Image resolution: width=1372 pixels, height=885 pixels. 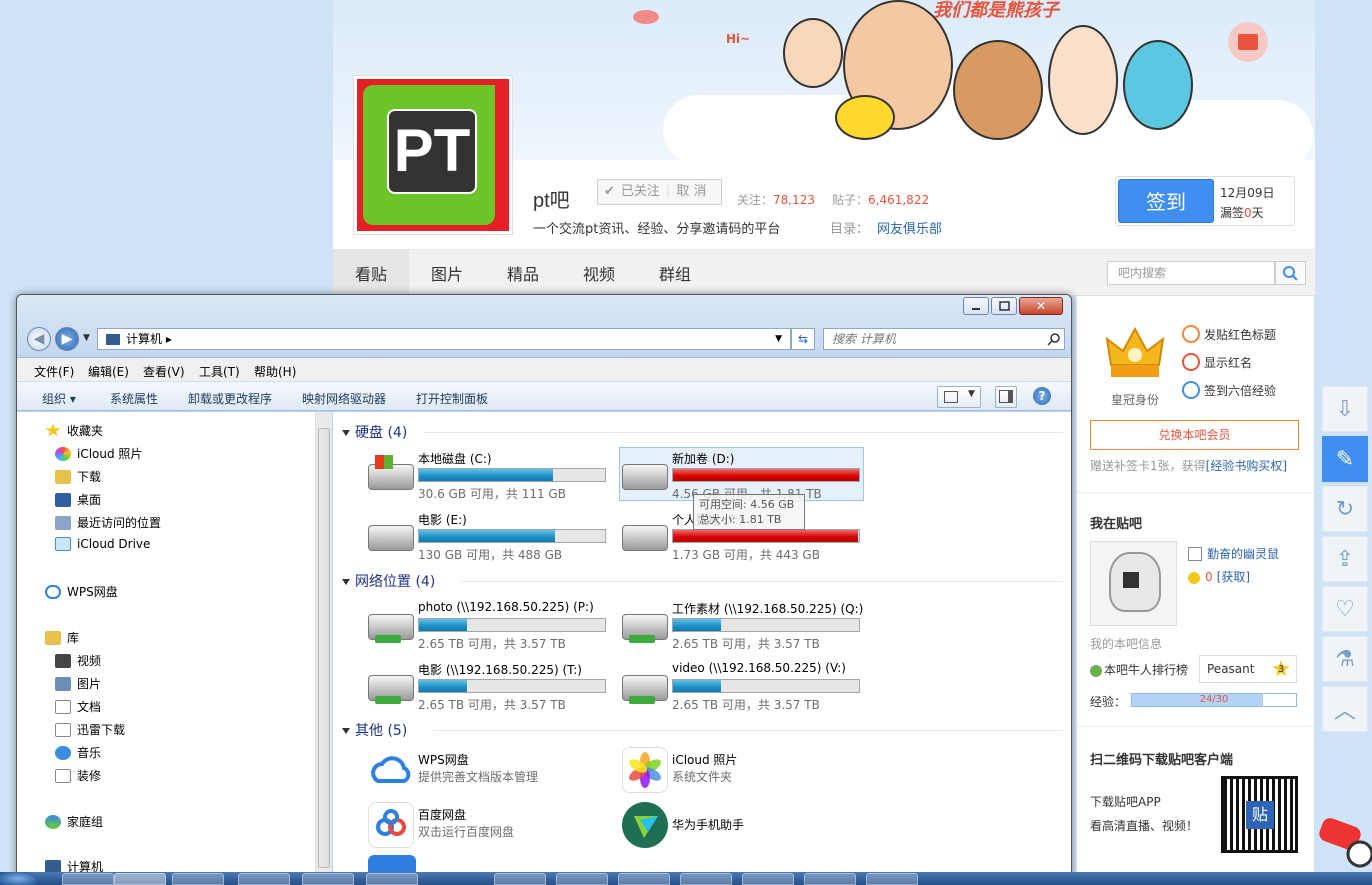 What do you see at coordinates (140, 879) in the screenshot?
I see `taskbar-item-explorer` at bounding box center [140, 879].